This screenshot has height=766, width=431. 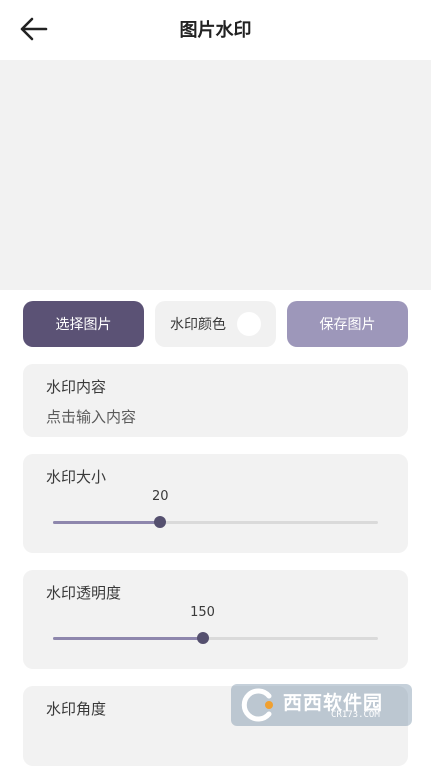 What do you see at coordinates (257, 705) in the screenshot?
I see `site-logo-icon` at bounding box center [257, 705].